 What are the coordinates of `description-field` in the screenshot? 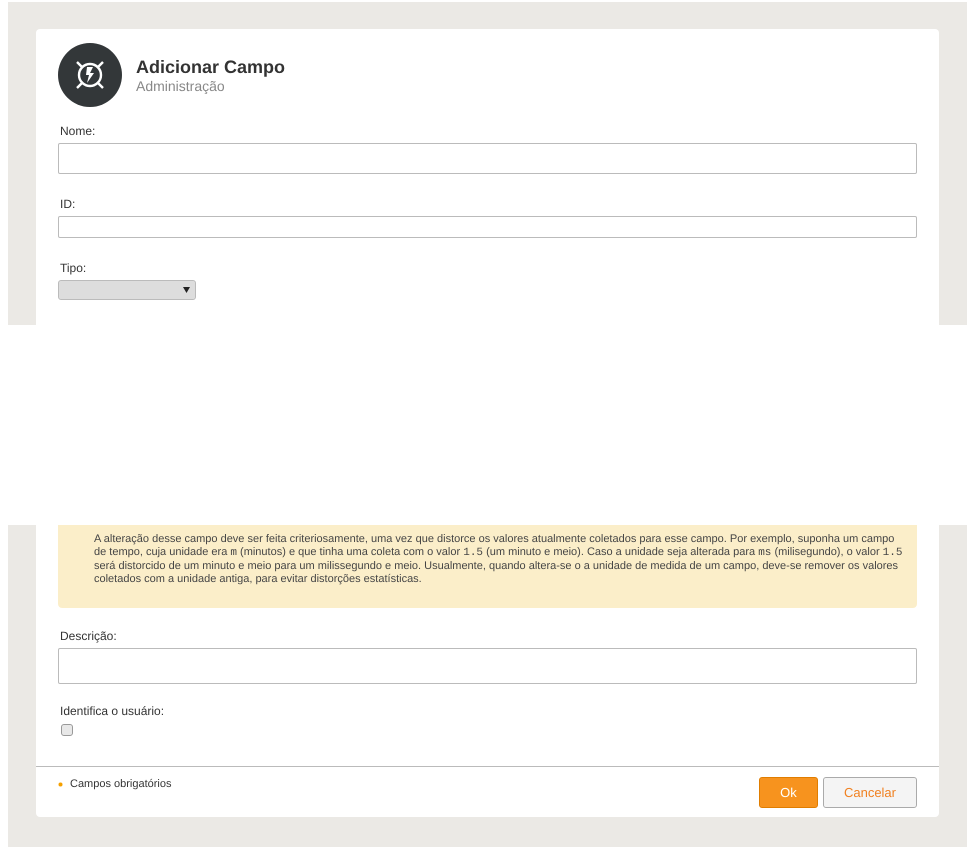 It's located at (487, 666).